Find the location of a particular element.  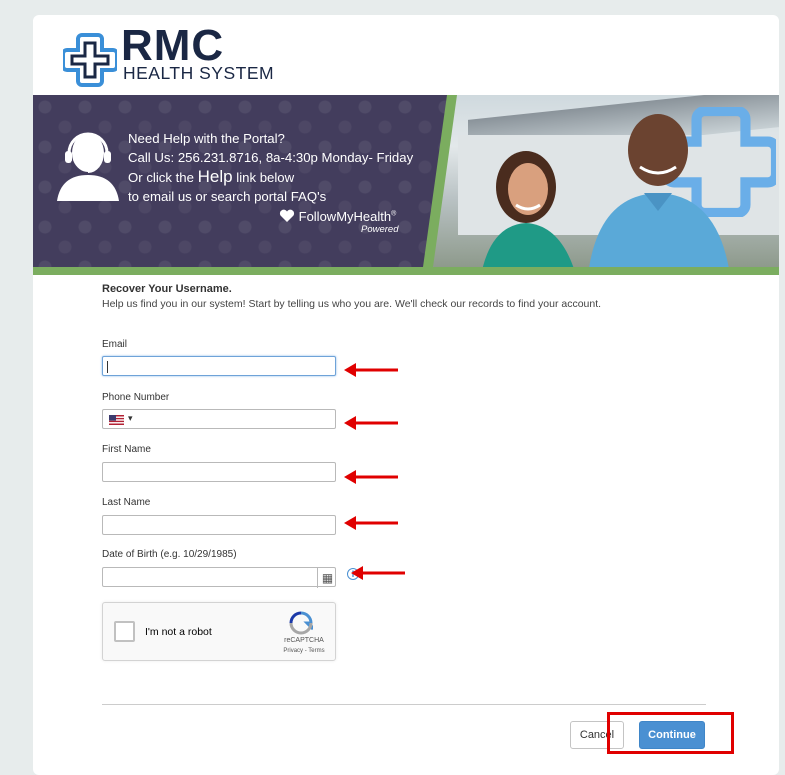

us-flag-icon is located at coordinates (116, 420).